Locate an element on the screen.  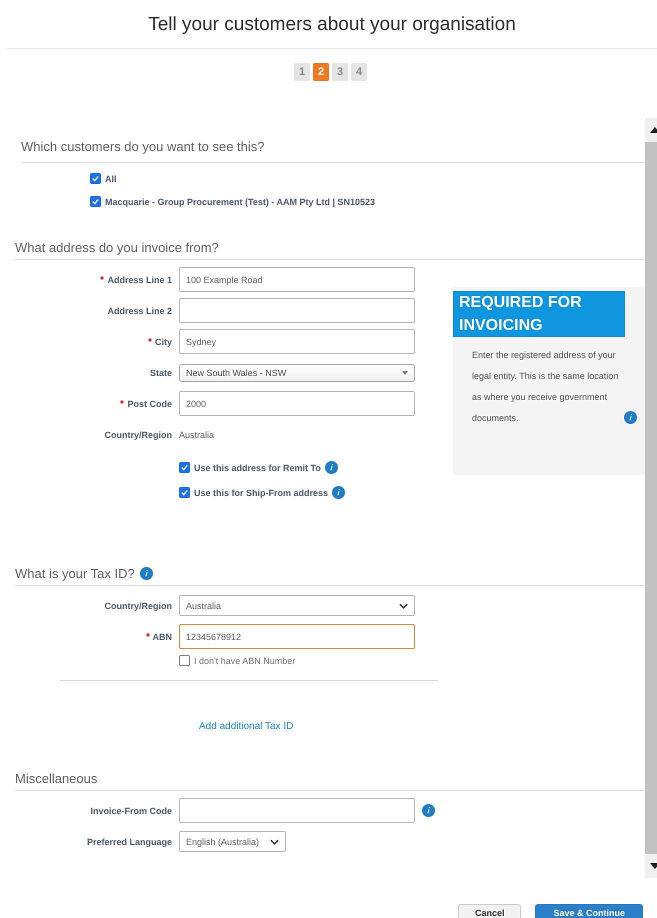
input-field: 2000 is located at coordinates (297, 403).